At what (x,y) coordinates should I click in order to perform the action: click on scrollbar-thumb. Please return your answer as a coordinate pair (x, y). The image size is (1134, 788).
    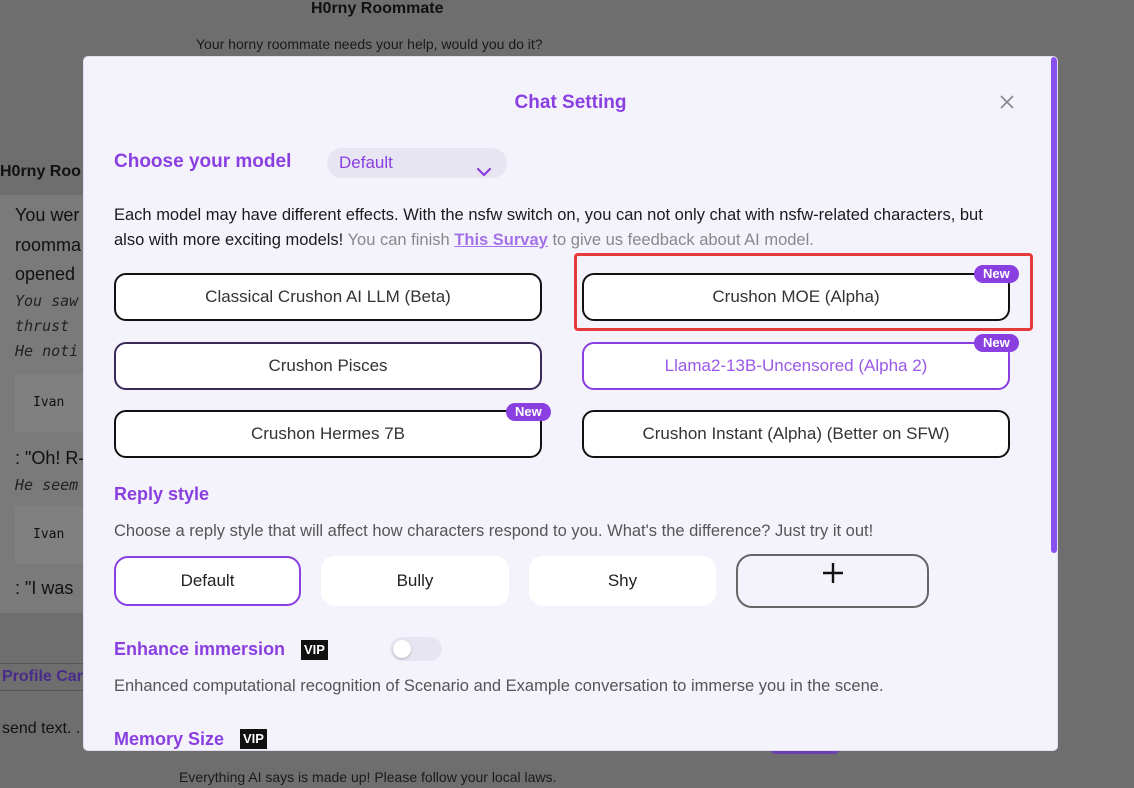
    Looking at the image, I should click on (1054, 305).